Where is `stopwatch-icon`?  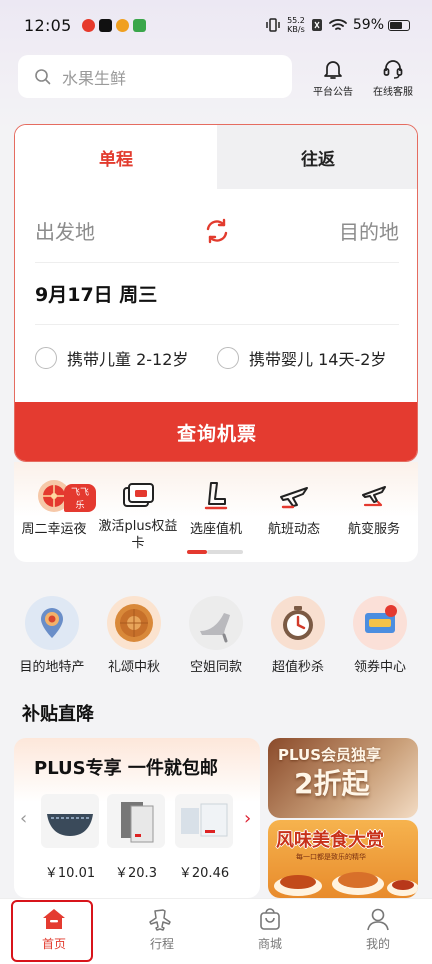
stopwatch-icon is located at coordinates (298, 623).